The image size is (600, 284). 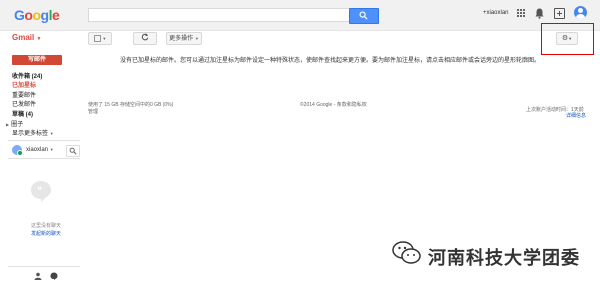 I want to click on footer-copyright: ©2014 Google - 条款和隐私权, so click(x=333, y=104).